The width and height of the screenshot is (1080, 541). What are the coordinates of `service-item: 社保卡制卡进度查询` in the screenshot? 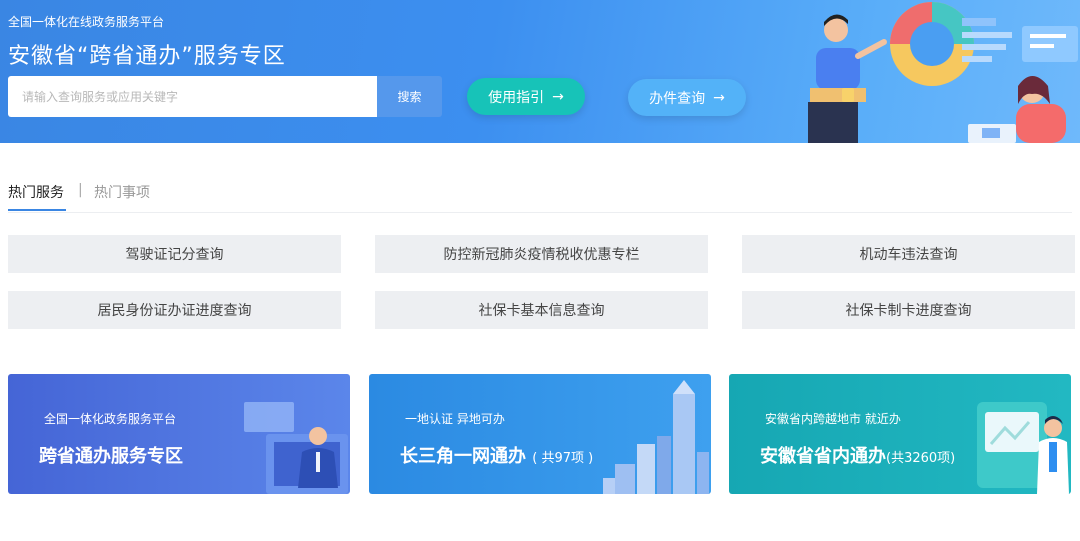 It's located at (908, 310).